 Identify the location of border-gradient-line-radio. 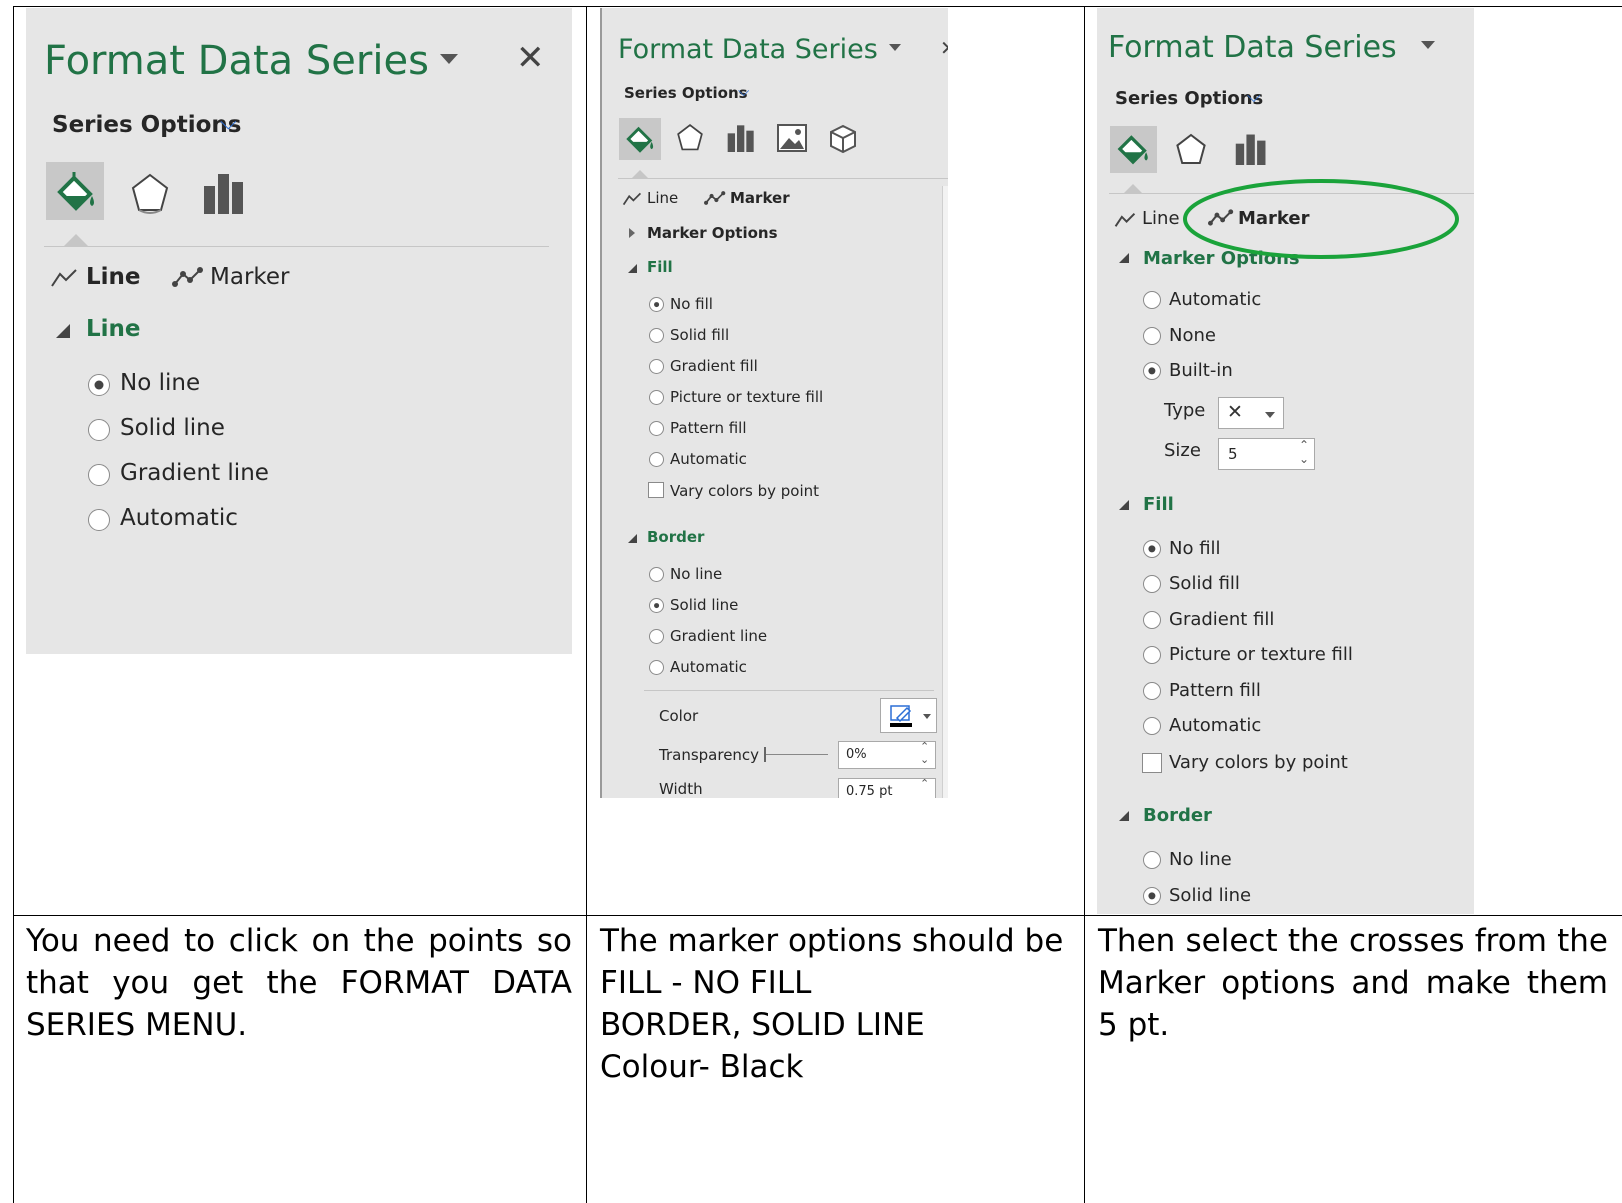
(656, 636).